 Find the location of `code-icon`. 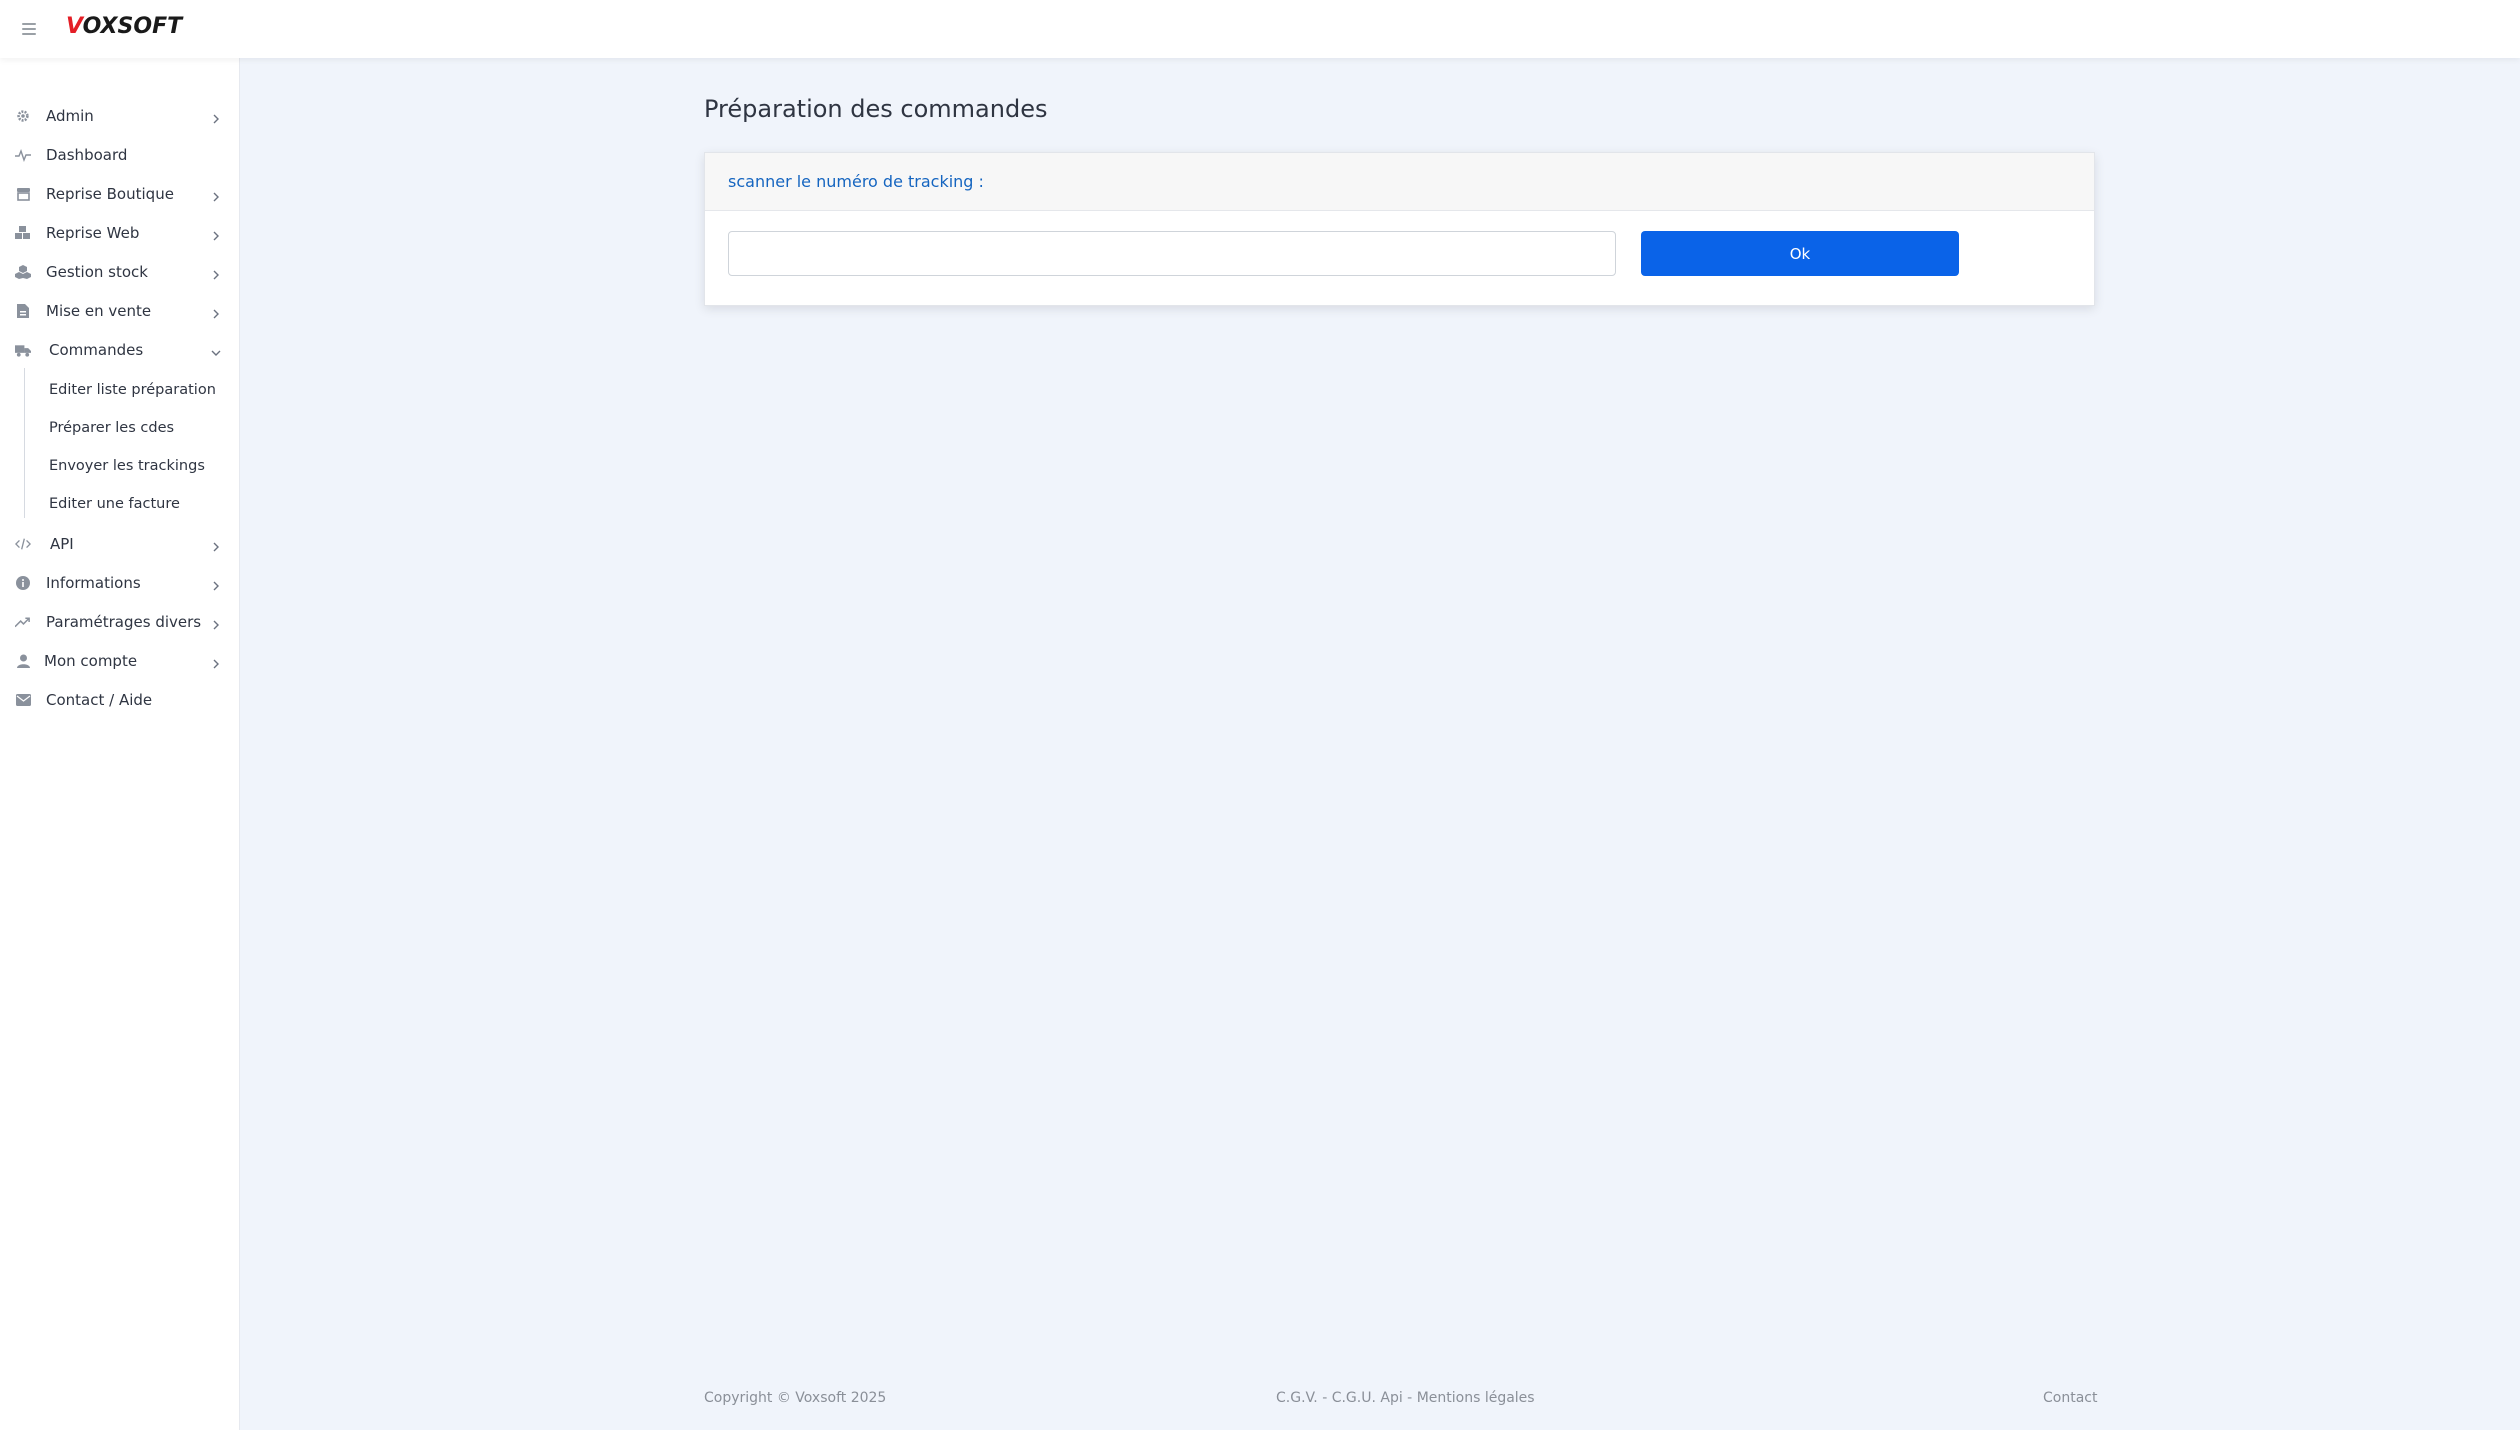

code-icon is located at coordinates (23, 544).